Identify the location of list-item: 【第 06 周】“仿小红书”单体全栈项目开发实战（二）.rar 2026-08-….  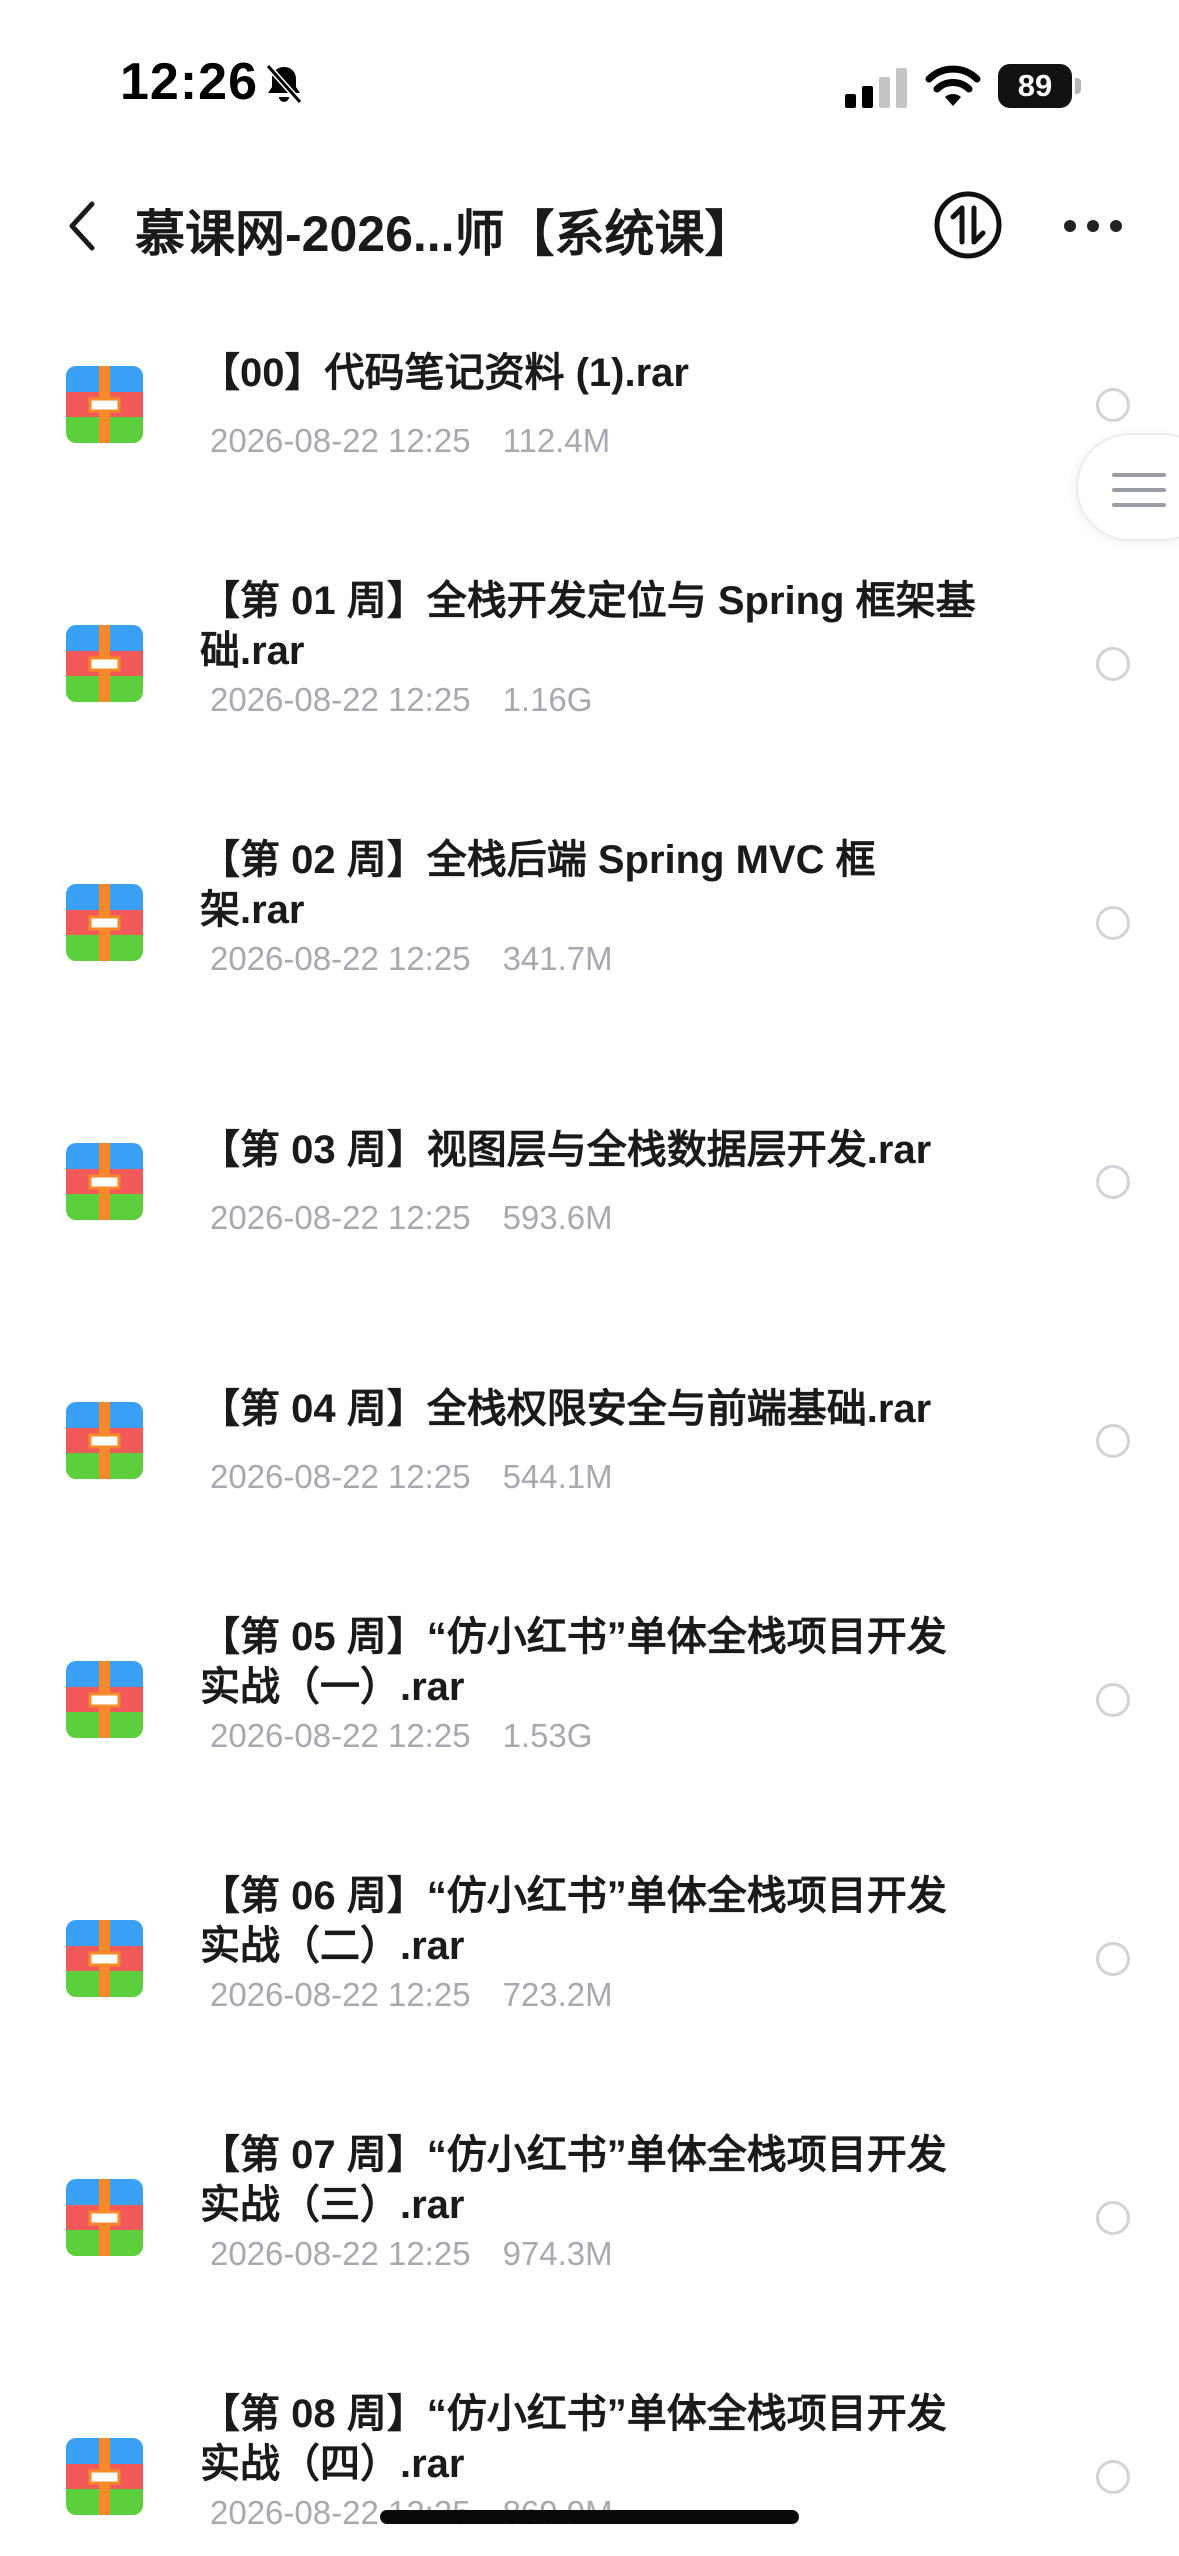
(589, 1983).